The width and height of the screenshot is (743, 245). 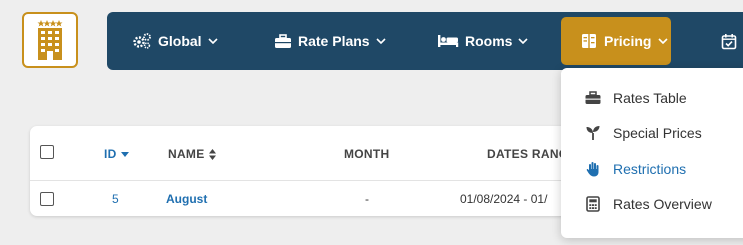 I want to click on nav-global: Global, so click(x=175, y=41).